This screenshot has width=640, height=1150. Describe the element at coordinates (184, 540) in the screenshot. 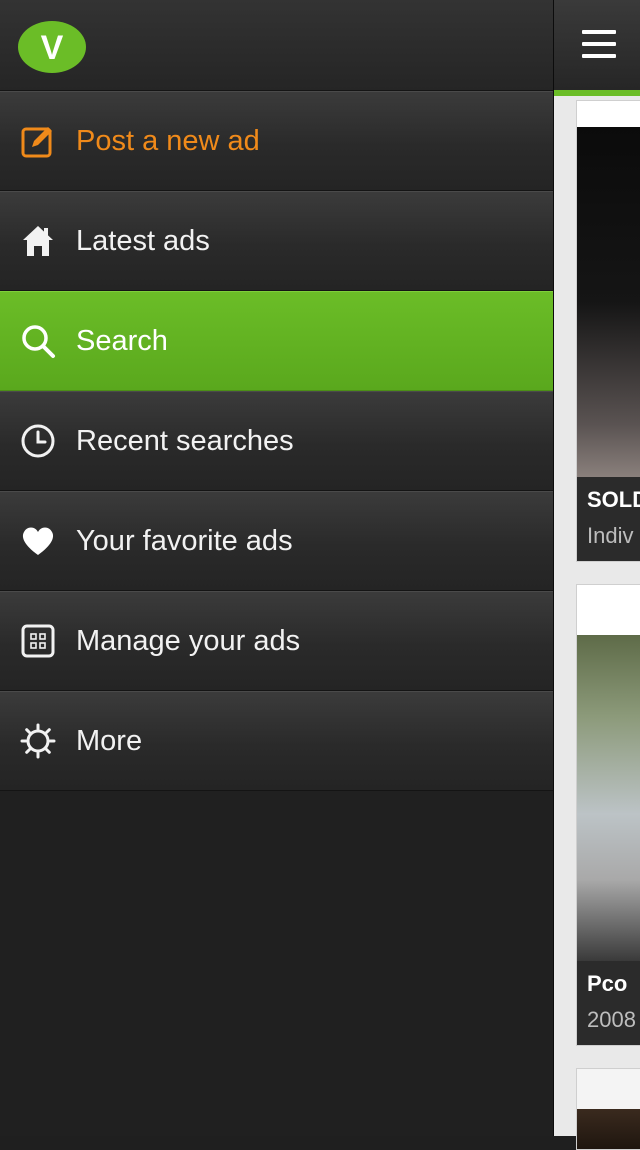

I see `menu-item-label: Your favorite ads` at that location.